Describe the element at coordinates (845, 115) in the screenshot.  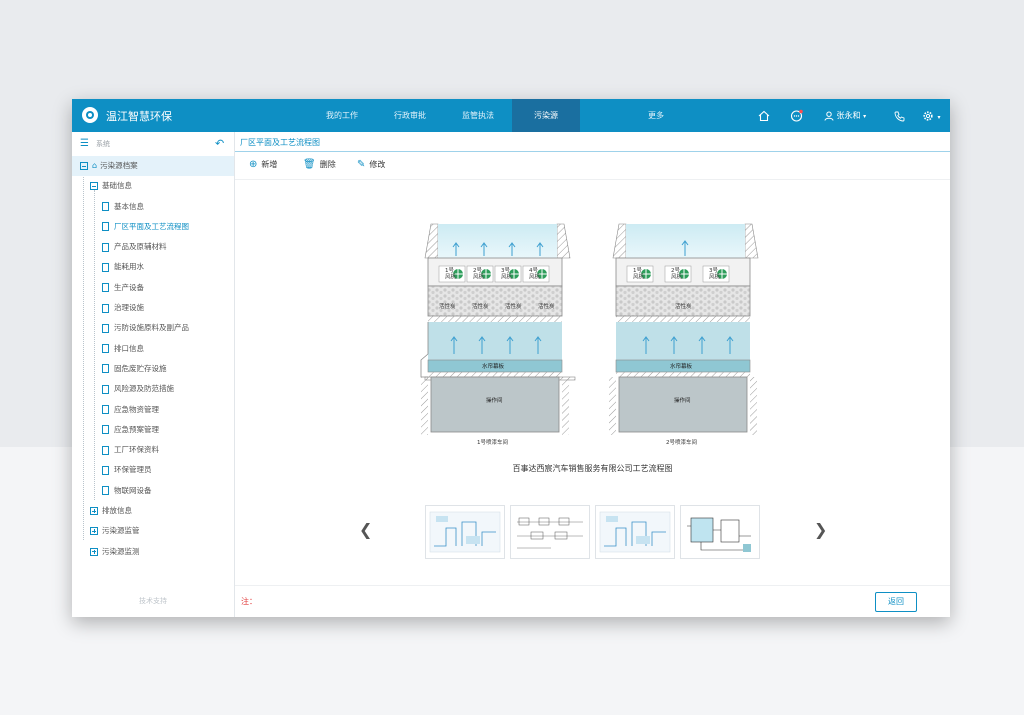
I see `user-menu: 张永和 ▾` at that location.